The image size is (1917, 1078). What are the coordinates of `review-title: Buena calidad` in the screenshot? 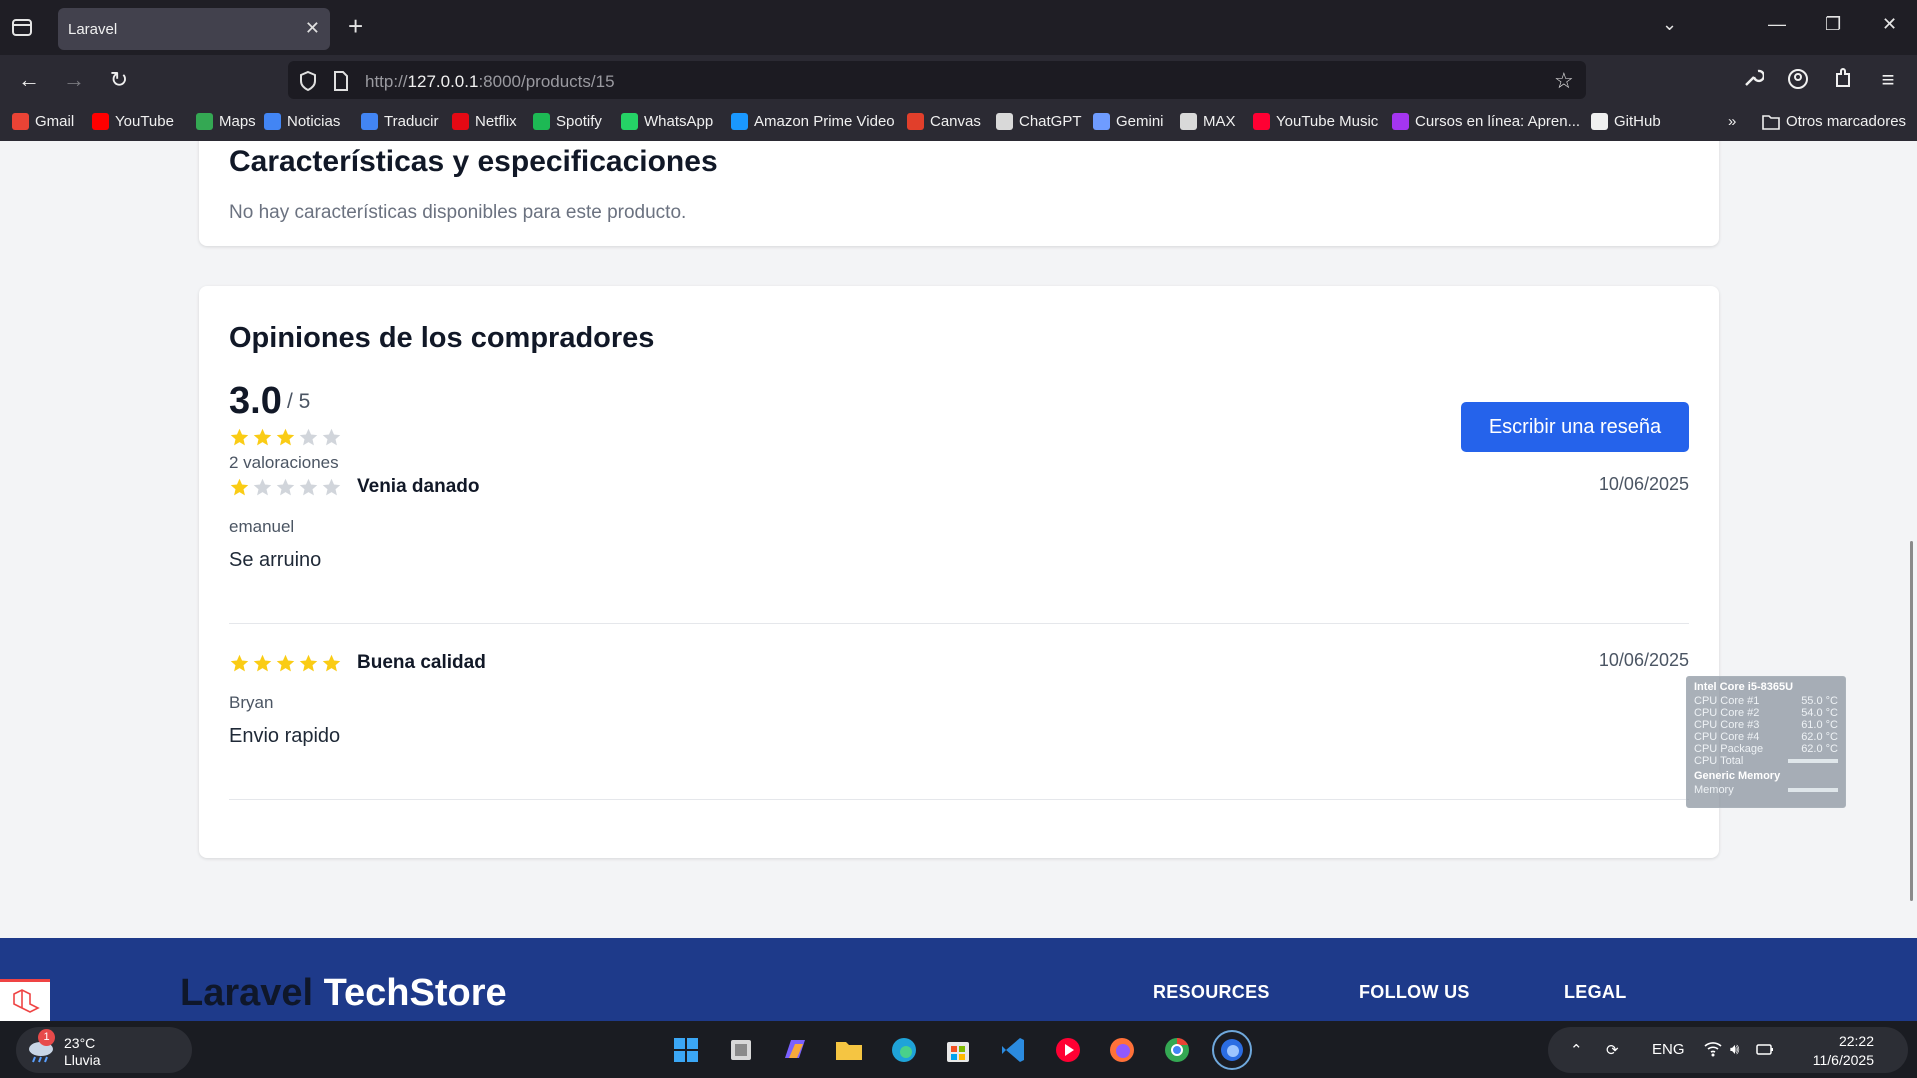 It's located at (421, 662).